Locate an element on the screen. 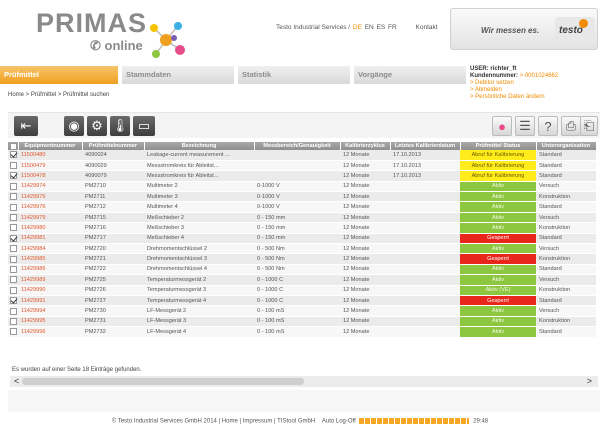 The image size is (600, 428). lang-fr: FR is located at coordinates (392, 27).